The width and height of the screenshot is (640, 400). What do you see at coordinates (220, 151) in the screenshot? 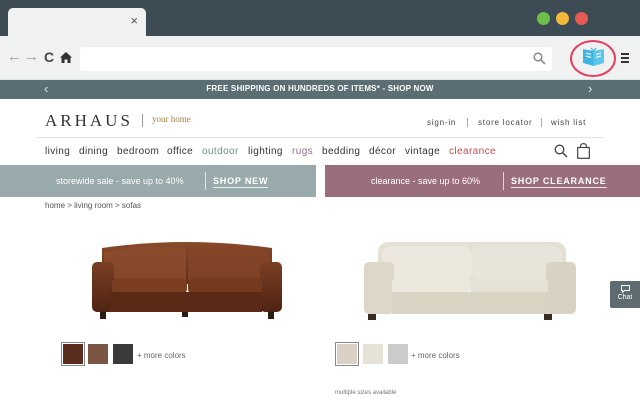
I see `nav-outdoor: outdoor` at bounding box center [220, 151].